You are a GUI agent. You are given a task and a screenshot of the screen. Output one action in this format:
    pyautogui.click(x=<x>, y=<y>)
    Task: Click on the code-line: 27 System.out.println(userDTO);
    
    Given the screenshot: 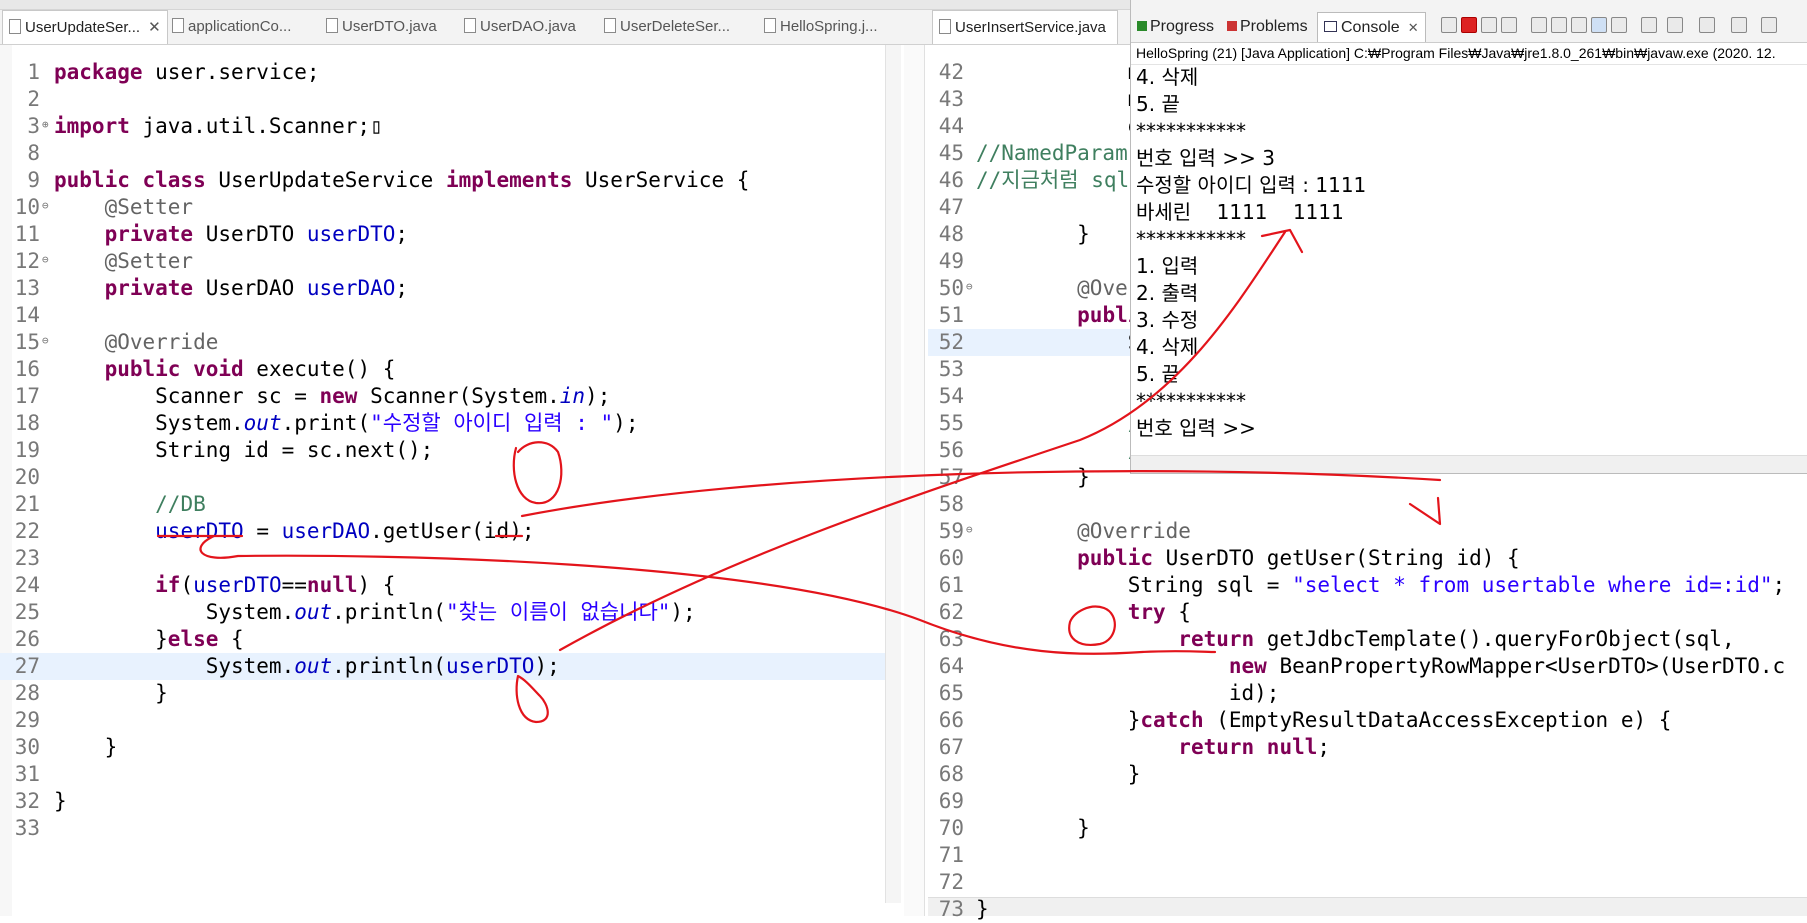 What is the action you would take?
    pyautogui.click(x=450, y=666)
    